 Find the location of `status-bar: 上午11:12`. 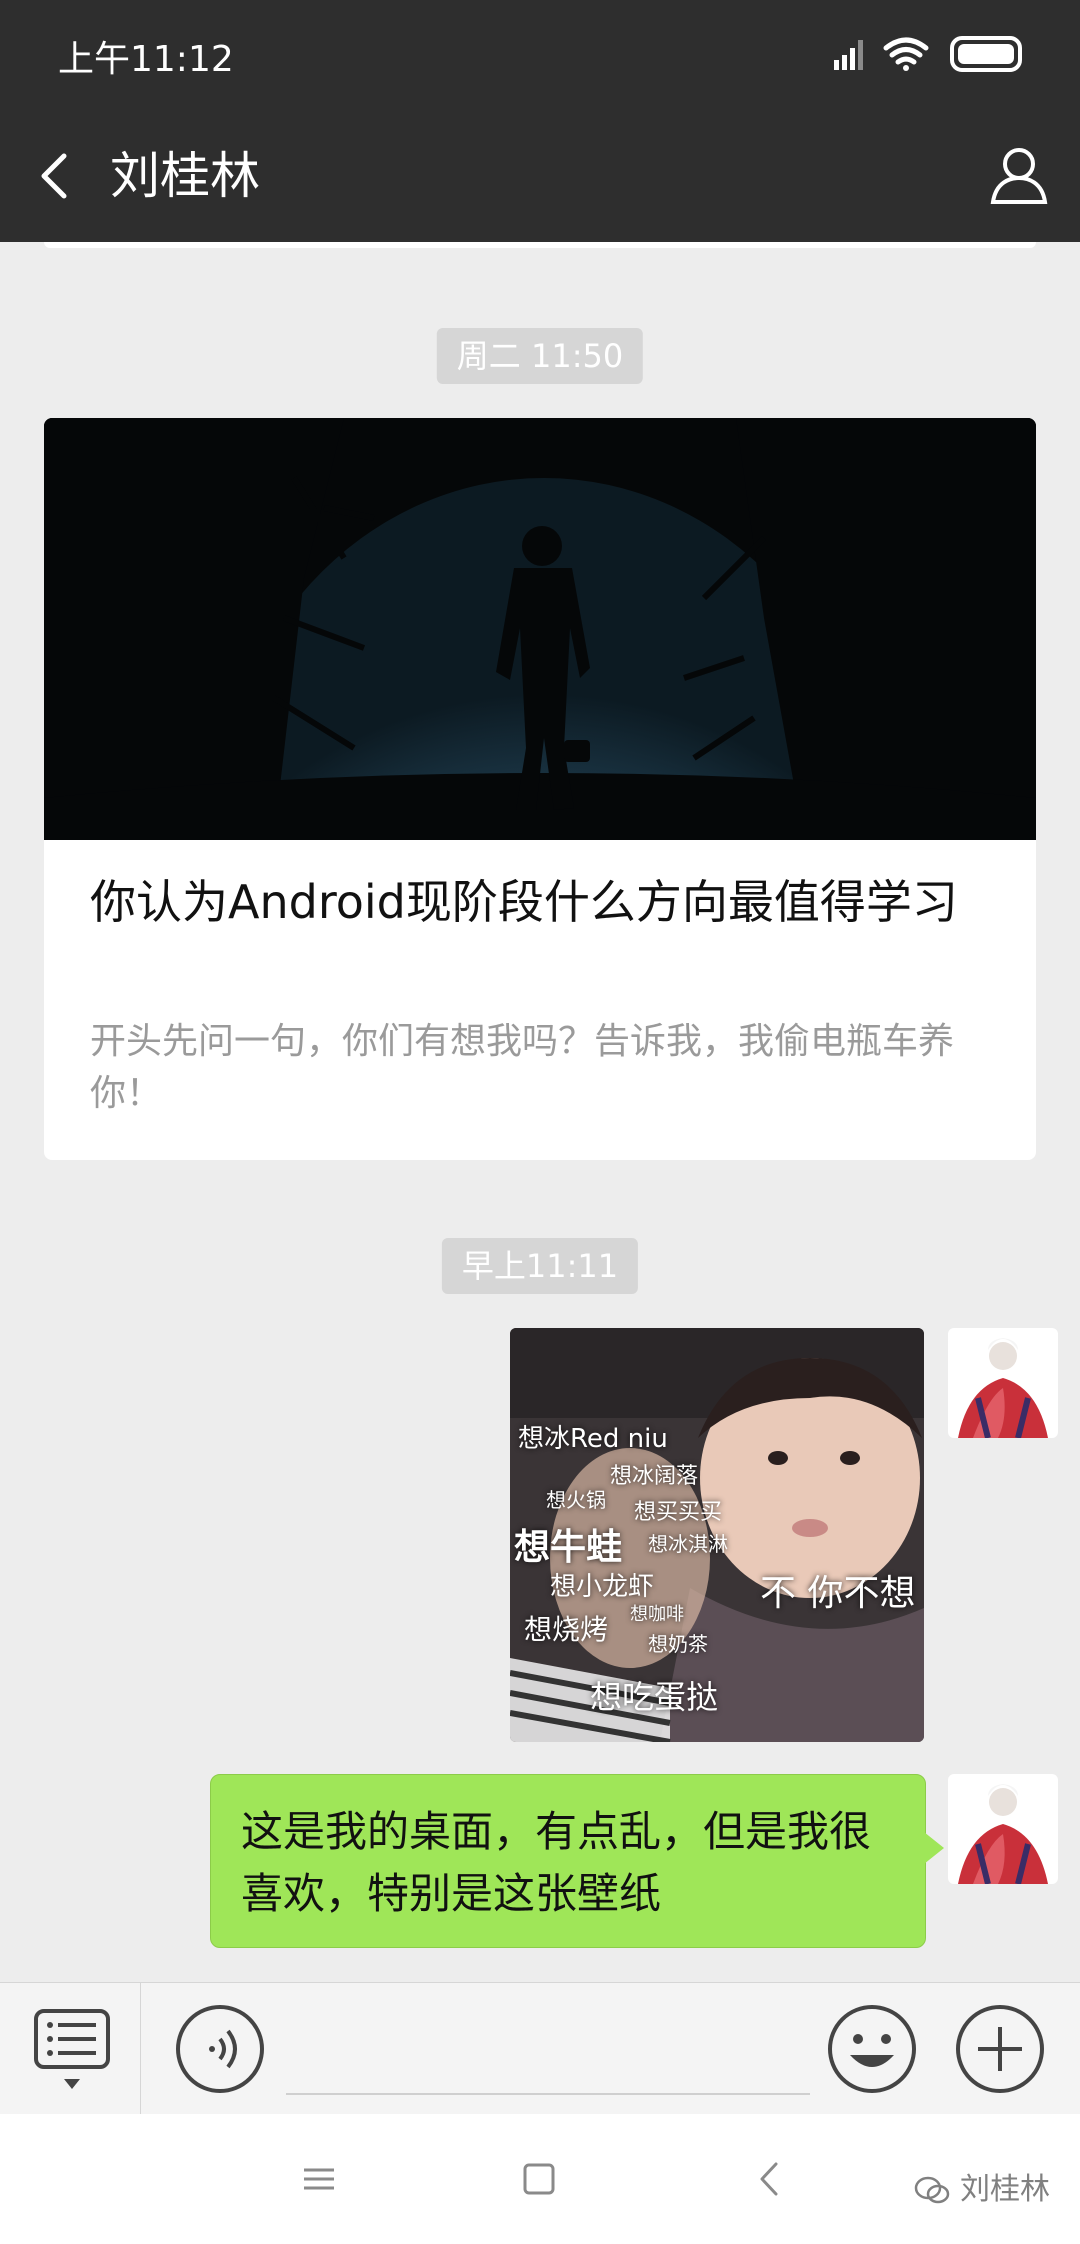

status-bar: 上午11:12 is located at coordinates (540, 55).